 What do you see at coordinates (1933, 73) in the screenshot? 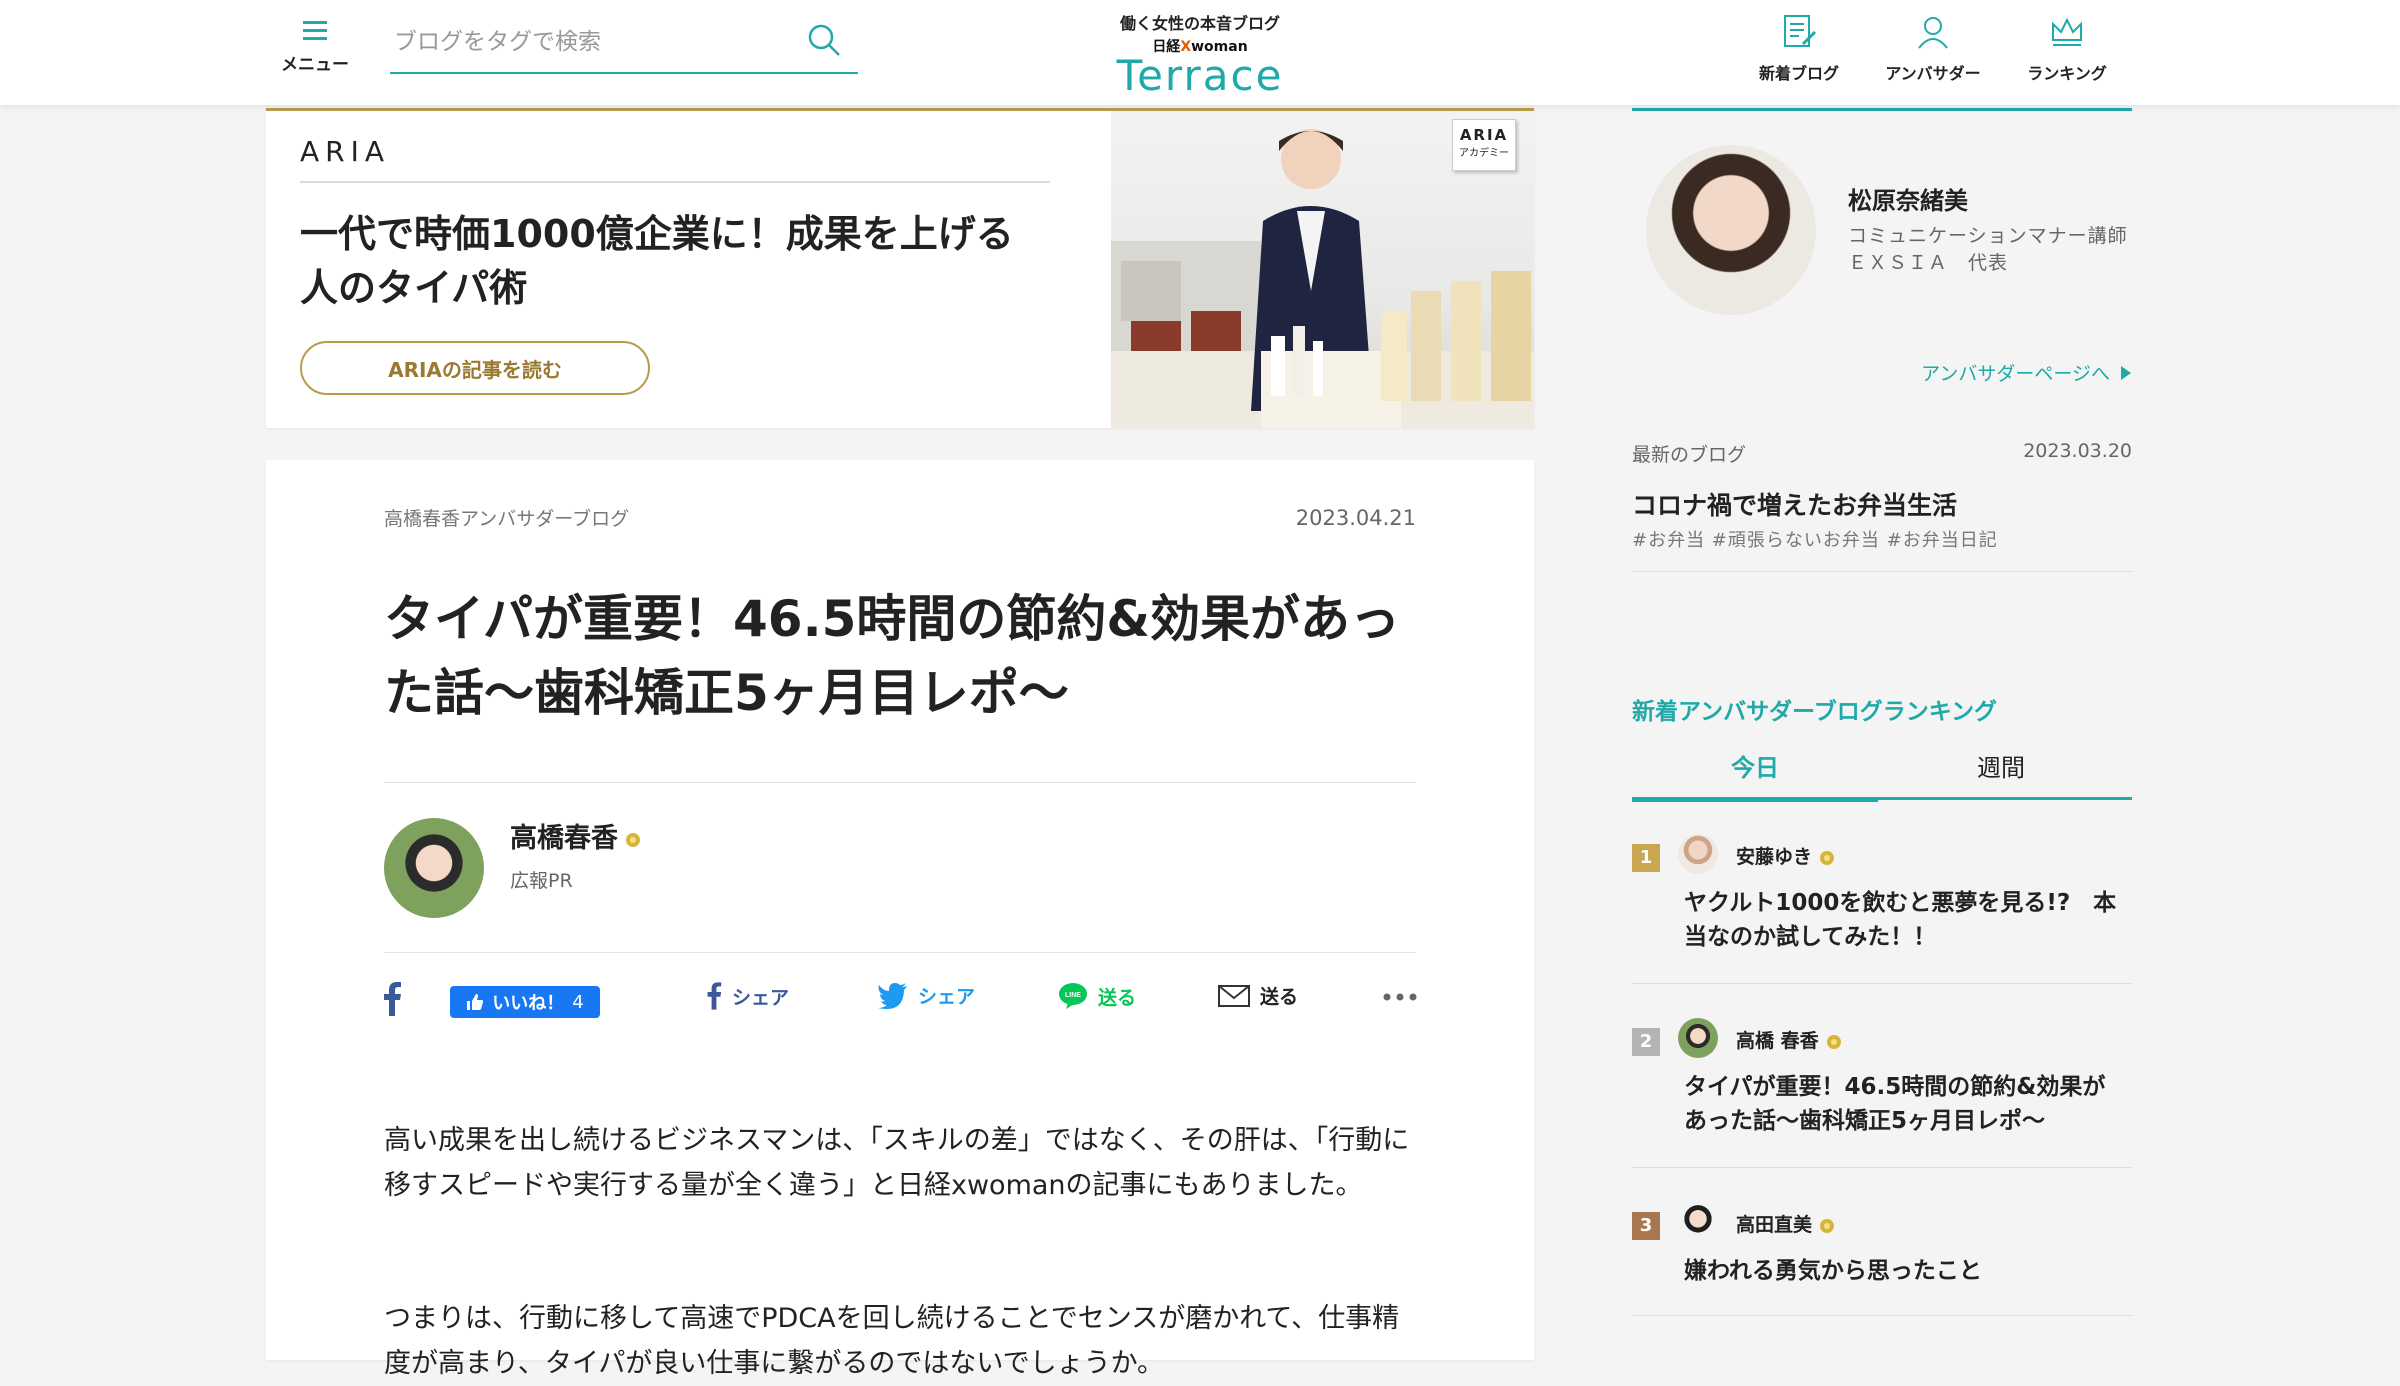
I see `nav-ambassador-label: アンバサダー` at bounding box center [1933, 73].